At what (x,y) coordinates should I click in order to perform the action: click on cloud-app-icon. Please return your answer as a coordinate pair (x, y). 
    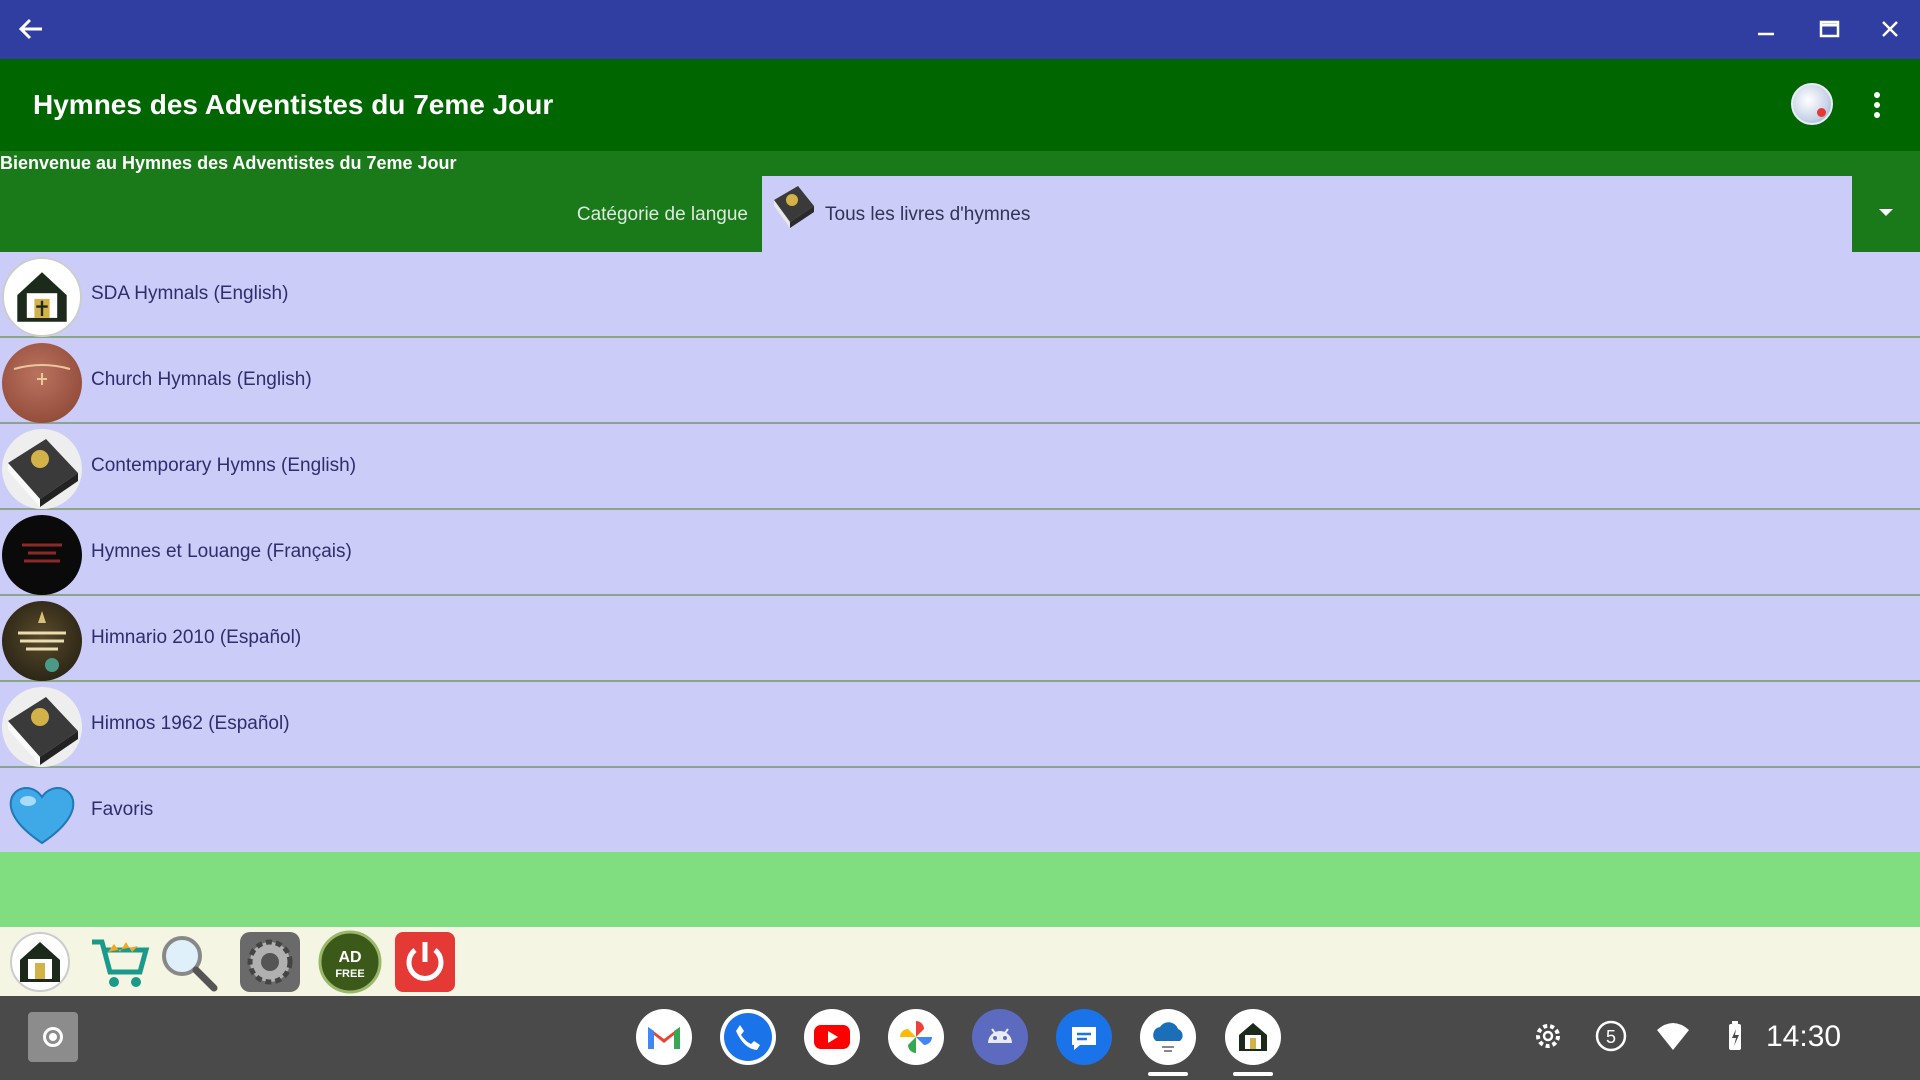
    Looking at the image, I should click on (1168, 1037).